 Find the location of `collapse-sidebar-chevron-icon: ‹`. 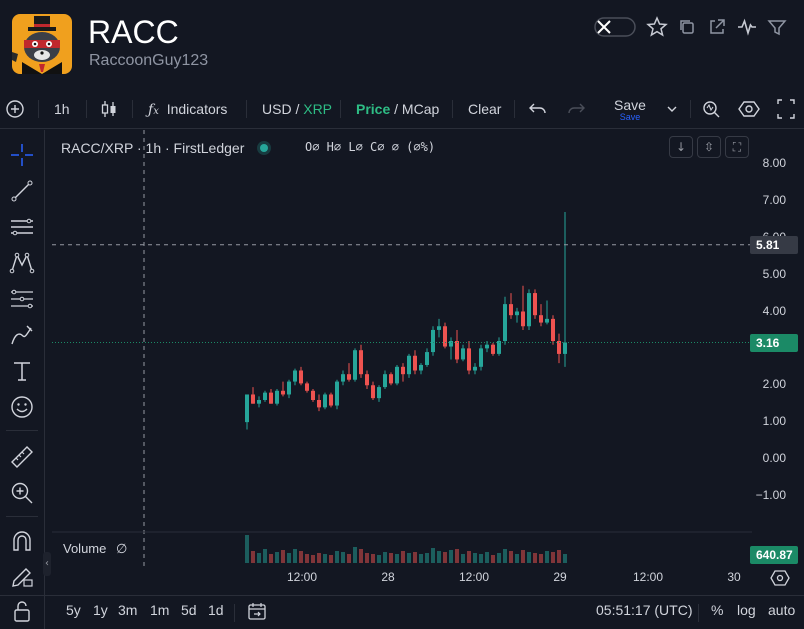

collapse-sidebar-chevron-icon: ‹ is located at coordinates (47, 564).